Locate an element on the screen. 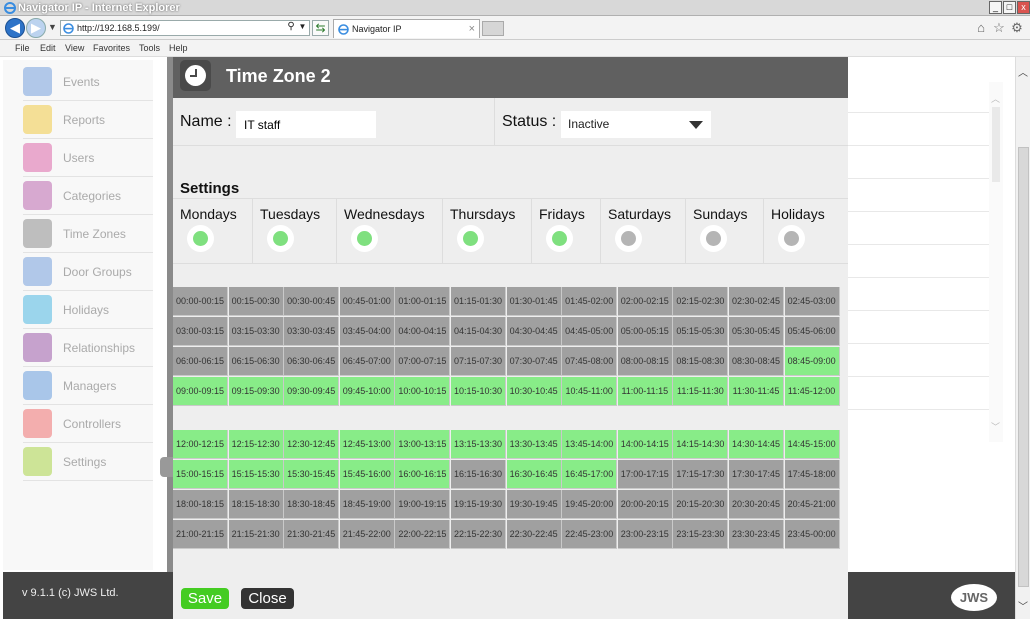  time-slot-cell: 04:30-04:45 is located at coordinates (534, 331).